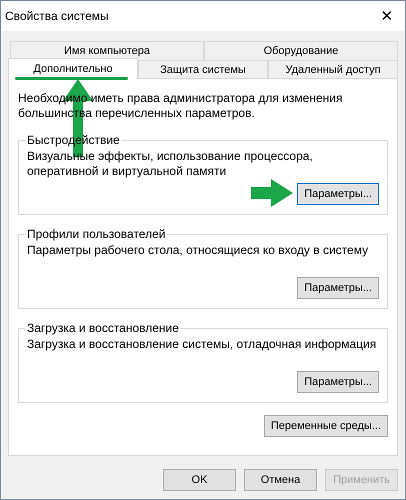 The image size is (406, 500). What do you see at coordinates (301, 50) in the screenshot?
I see `tab: Оборудование` at bounding box center [301, 50].